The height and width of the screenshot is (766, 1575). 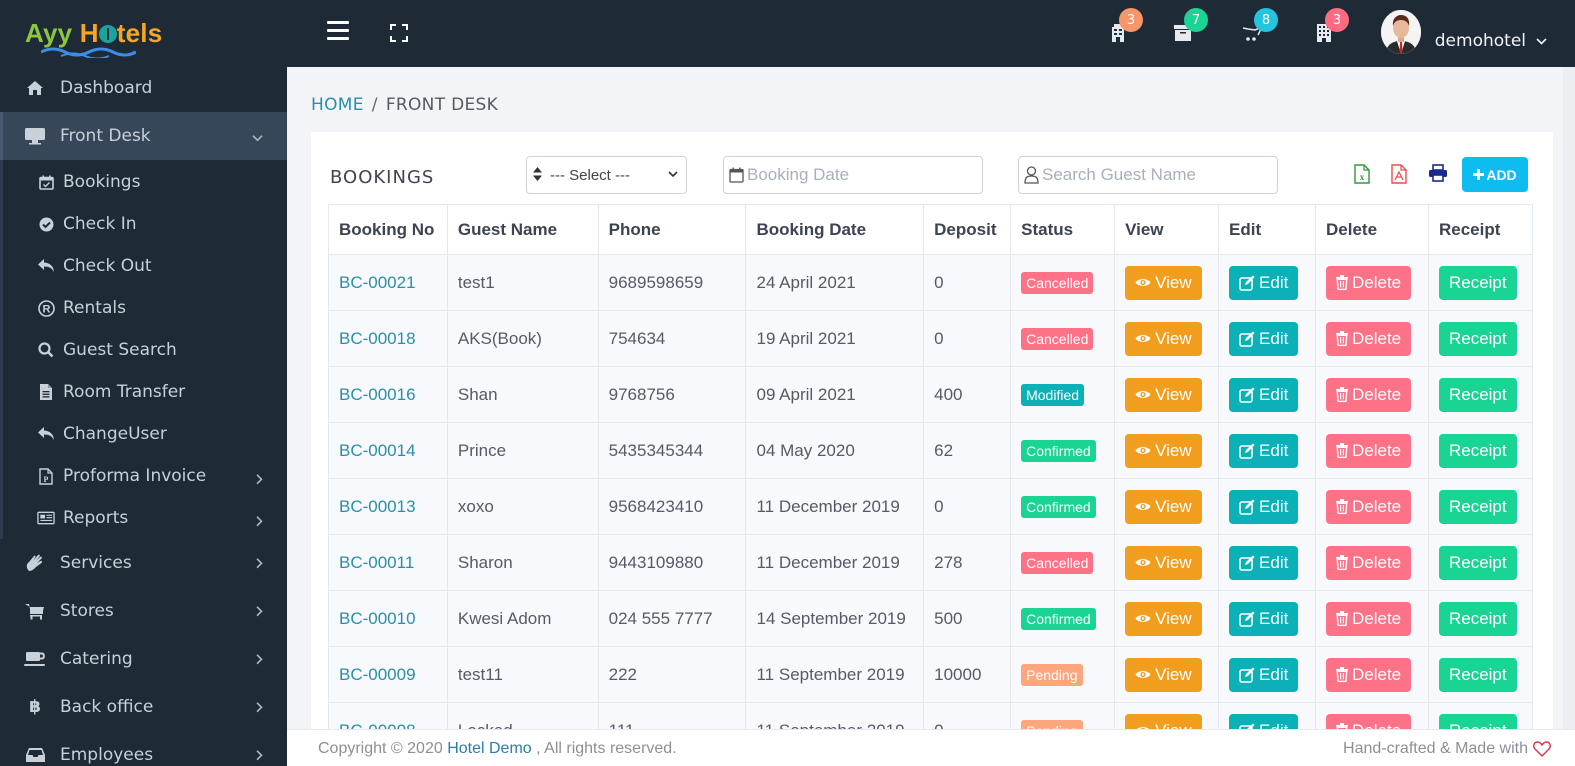 I want to click on column-header: Booking Date, so click(x=835, y=229).